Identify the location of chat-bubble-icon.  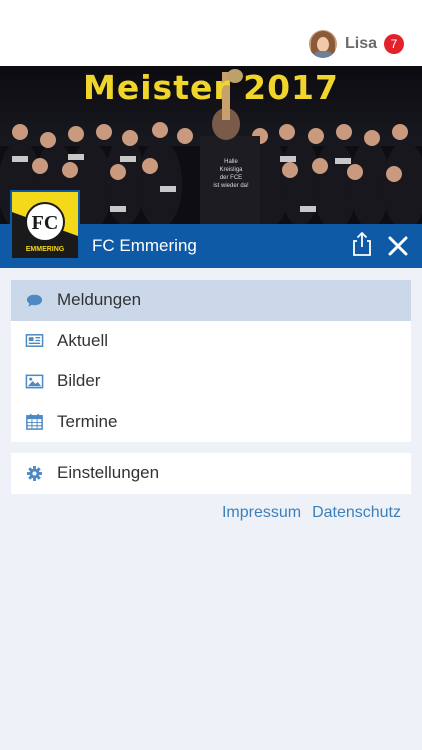
(34, 300).